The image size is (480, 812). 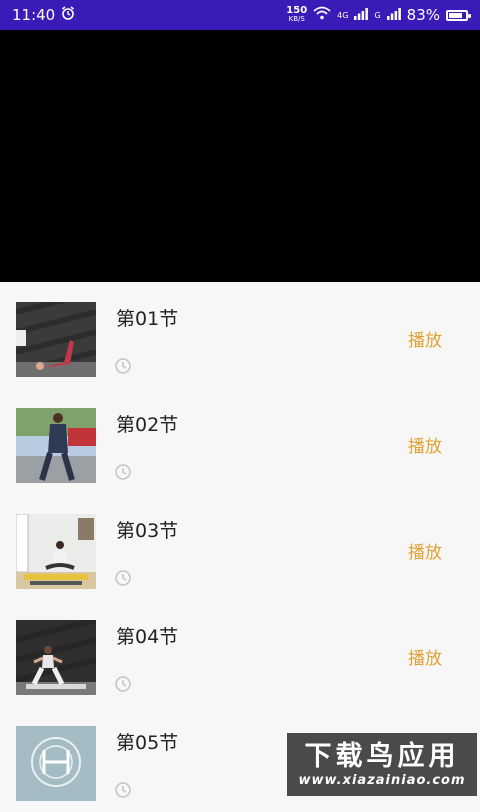 What do you see at coordinates (423, 15) in the screenshot?
I see `battery-percent: 83%` at bounding box center [423, 15].